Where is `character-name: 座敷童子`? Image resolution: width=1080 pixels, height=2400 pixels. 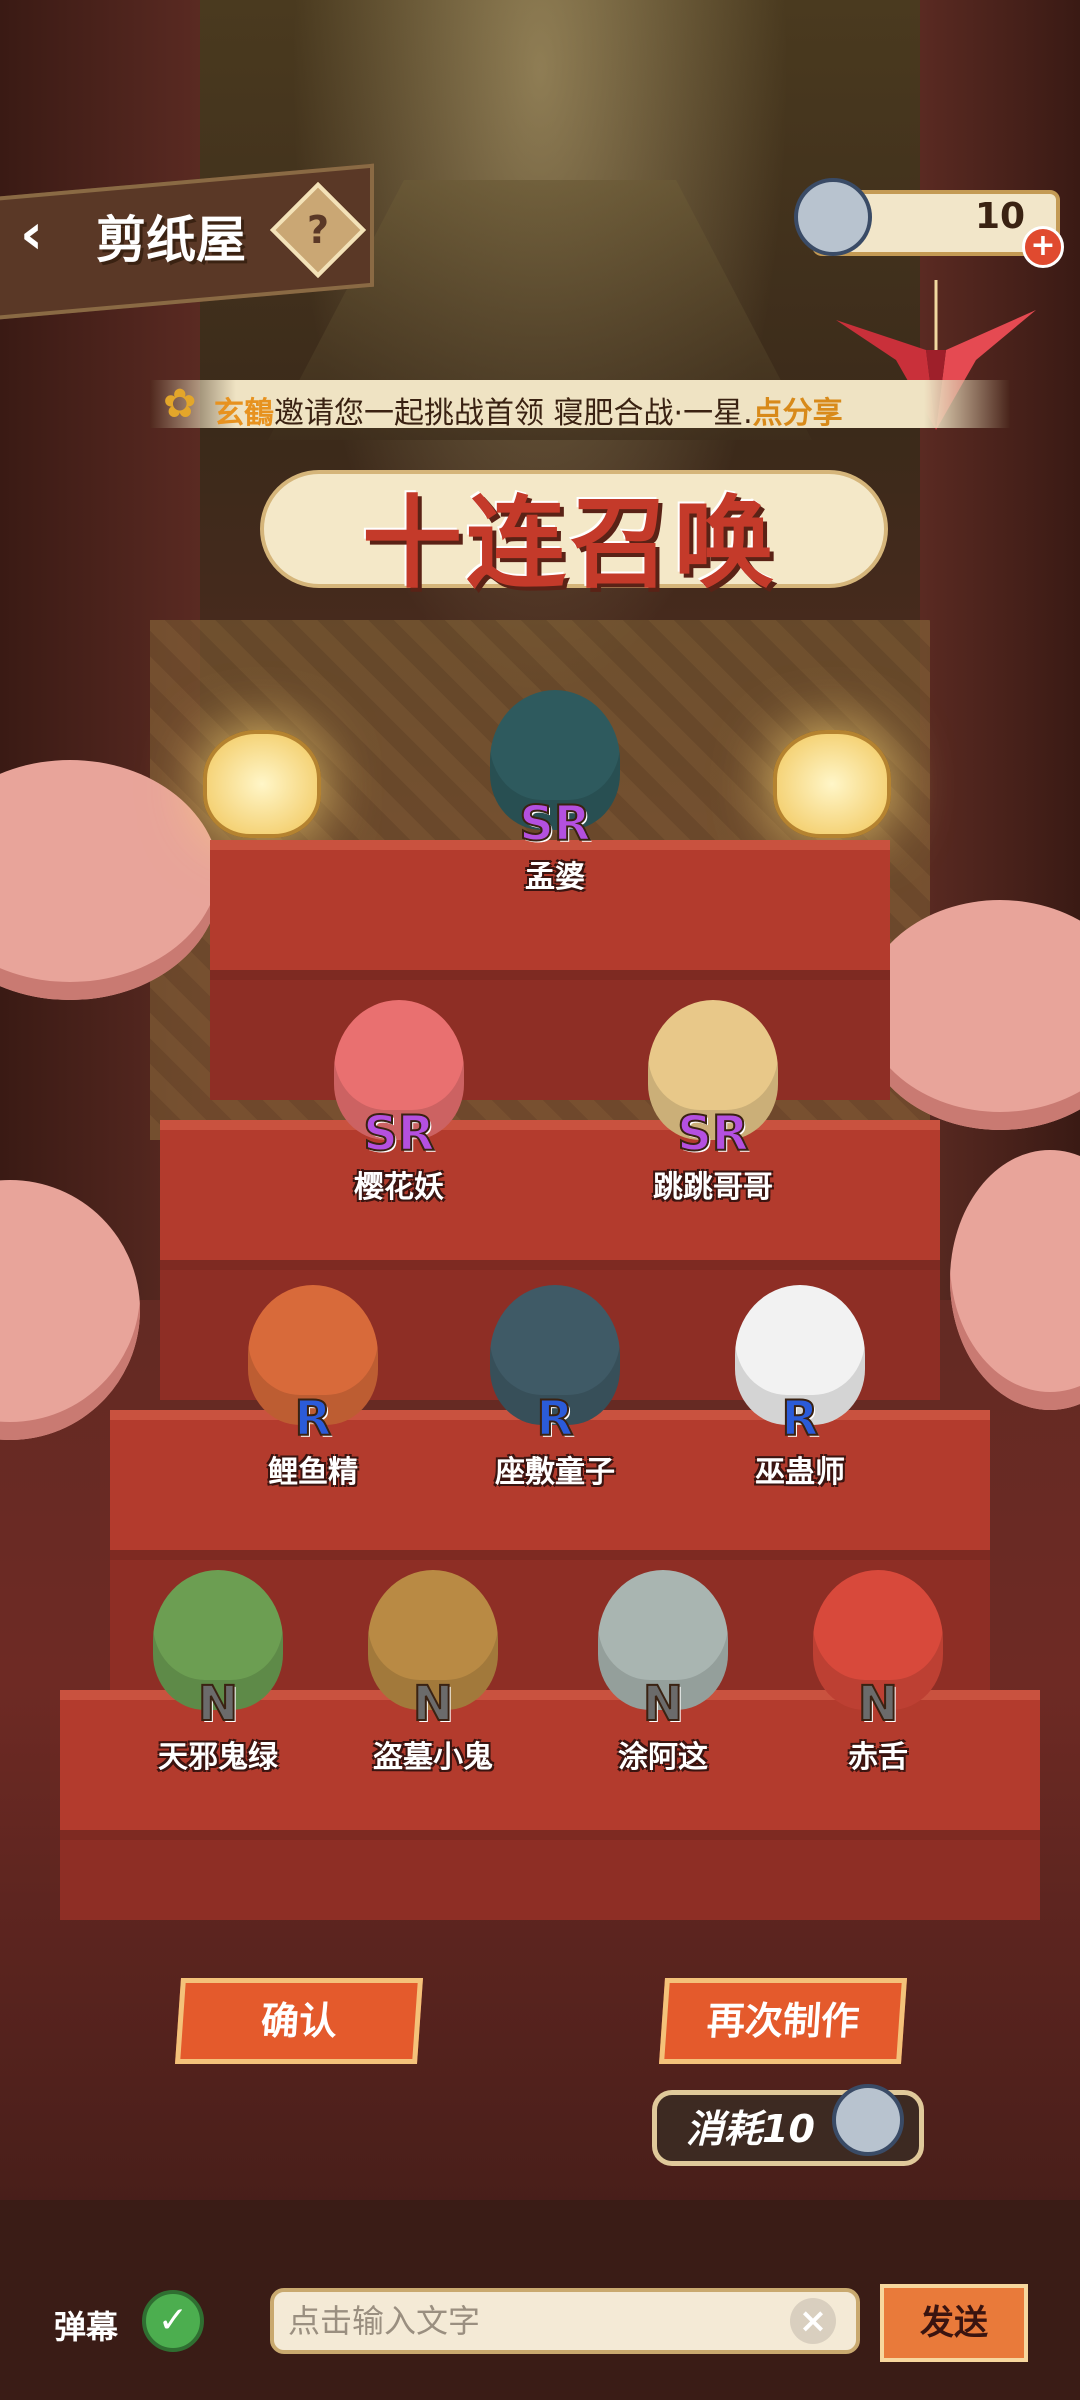
character-name: 座敷童子 is located at coordinates (555, 1472).